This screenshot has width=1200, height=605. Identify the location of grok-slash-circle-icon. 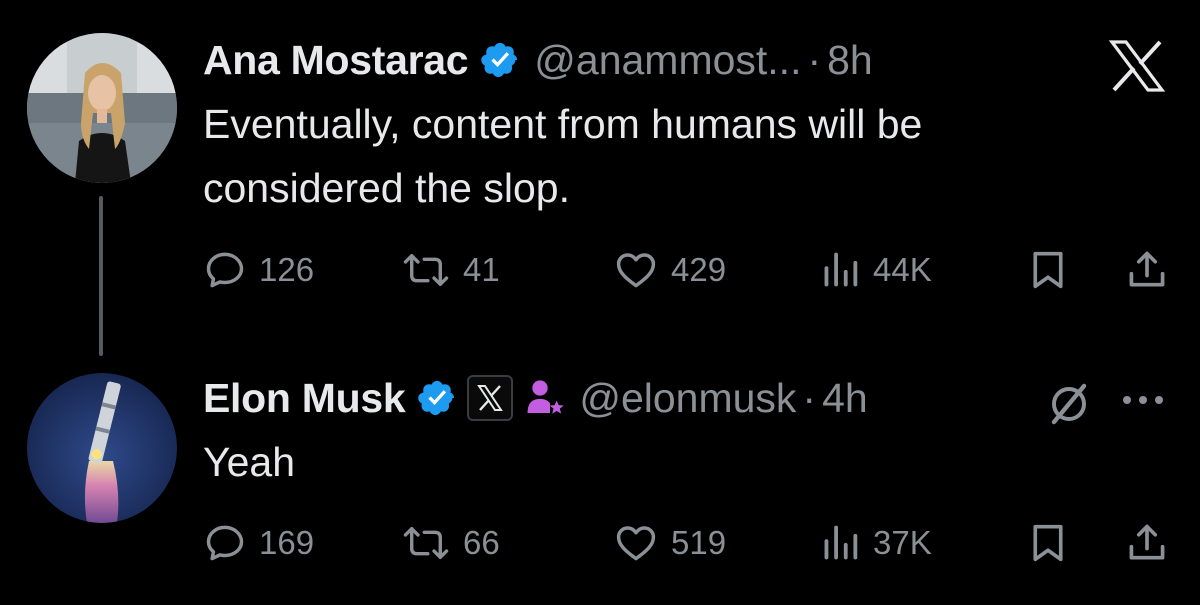
(1069, 404).